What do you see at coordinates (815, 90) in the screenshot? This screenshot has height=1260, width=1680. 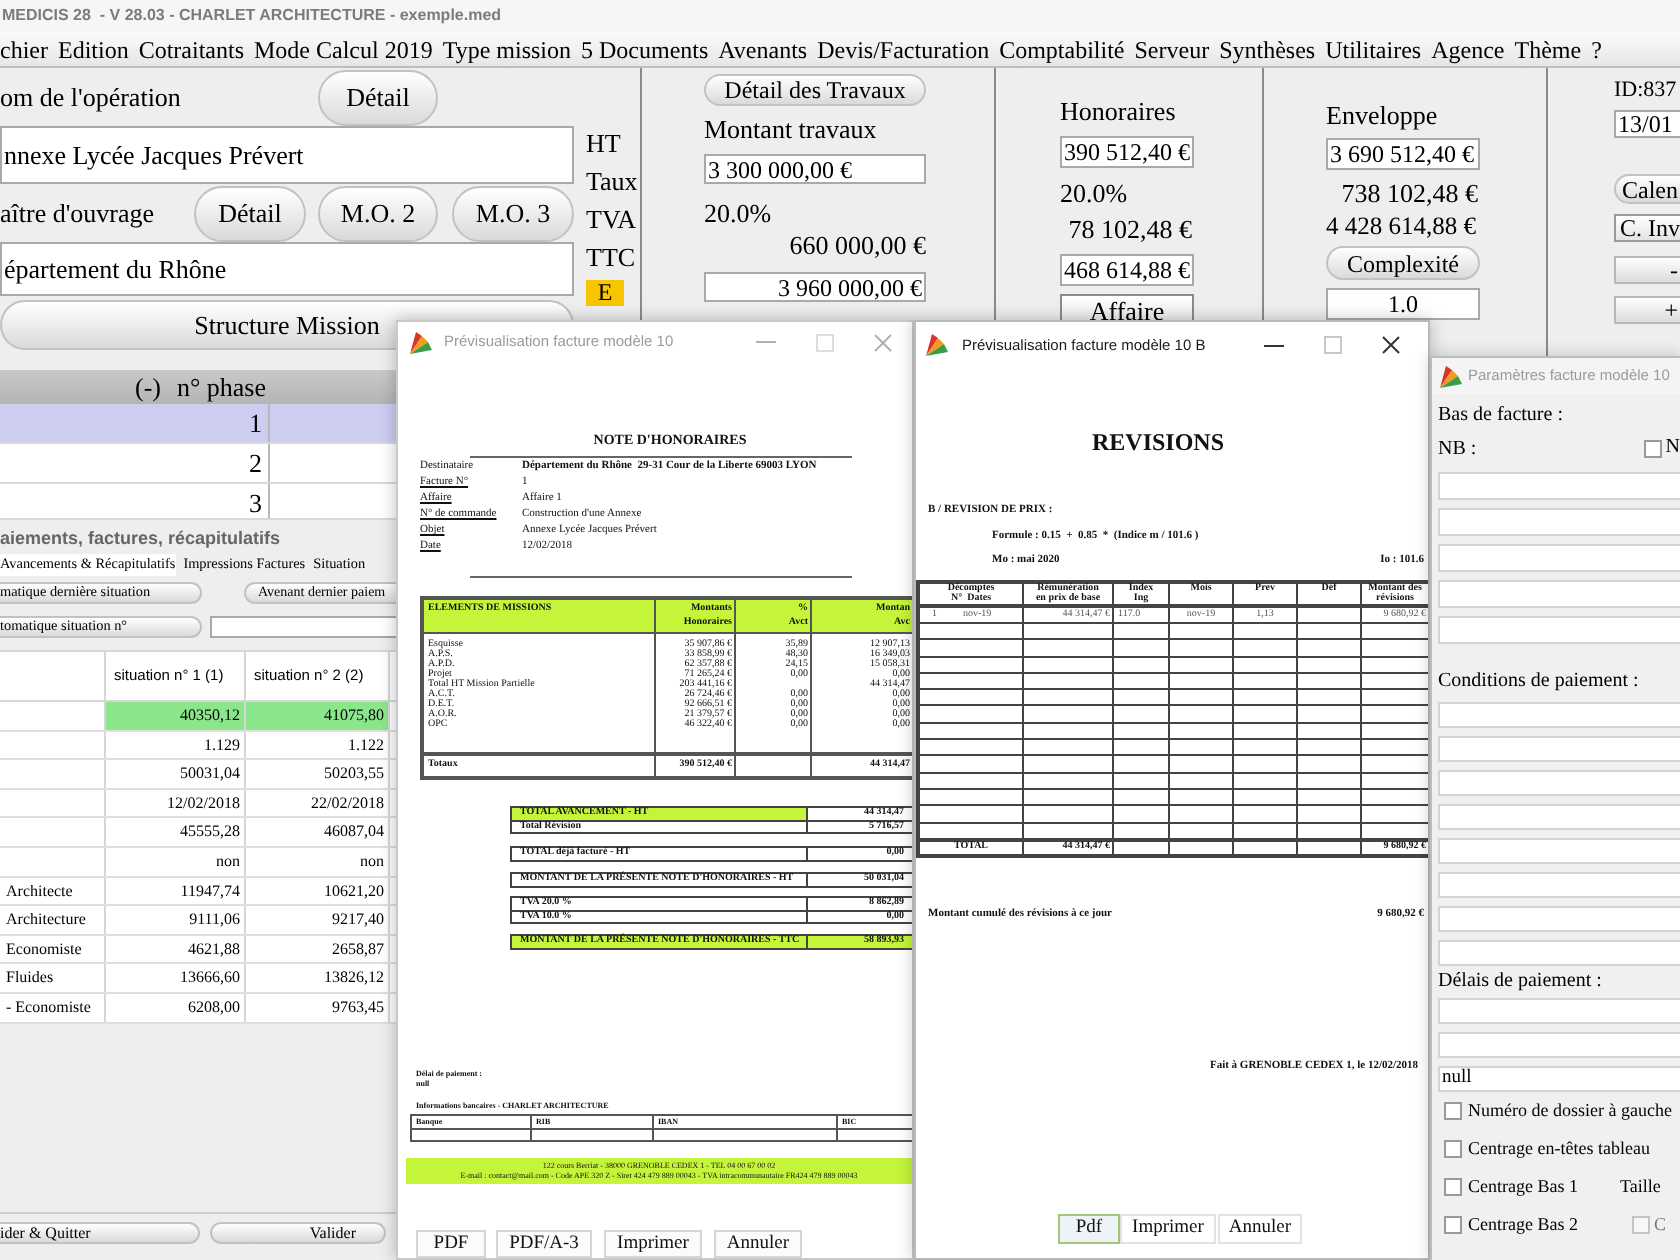 I see `travaux-detail-button: Détail des Travaux` at bounding box center [815, 90].